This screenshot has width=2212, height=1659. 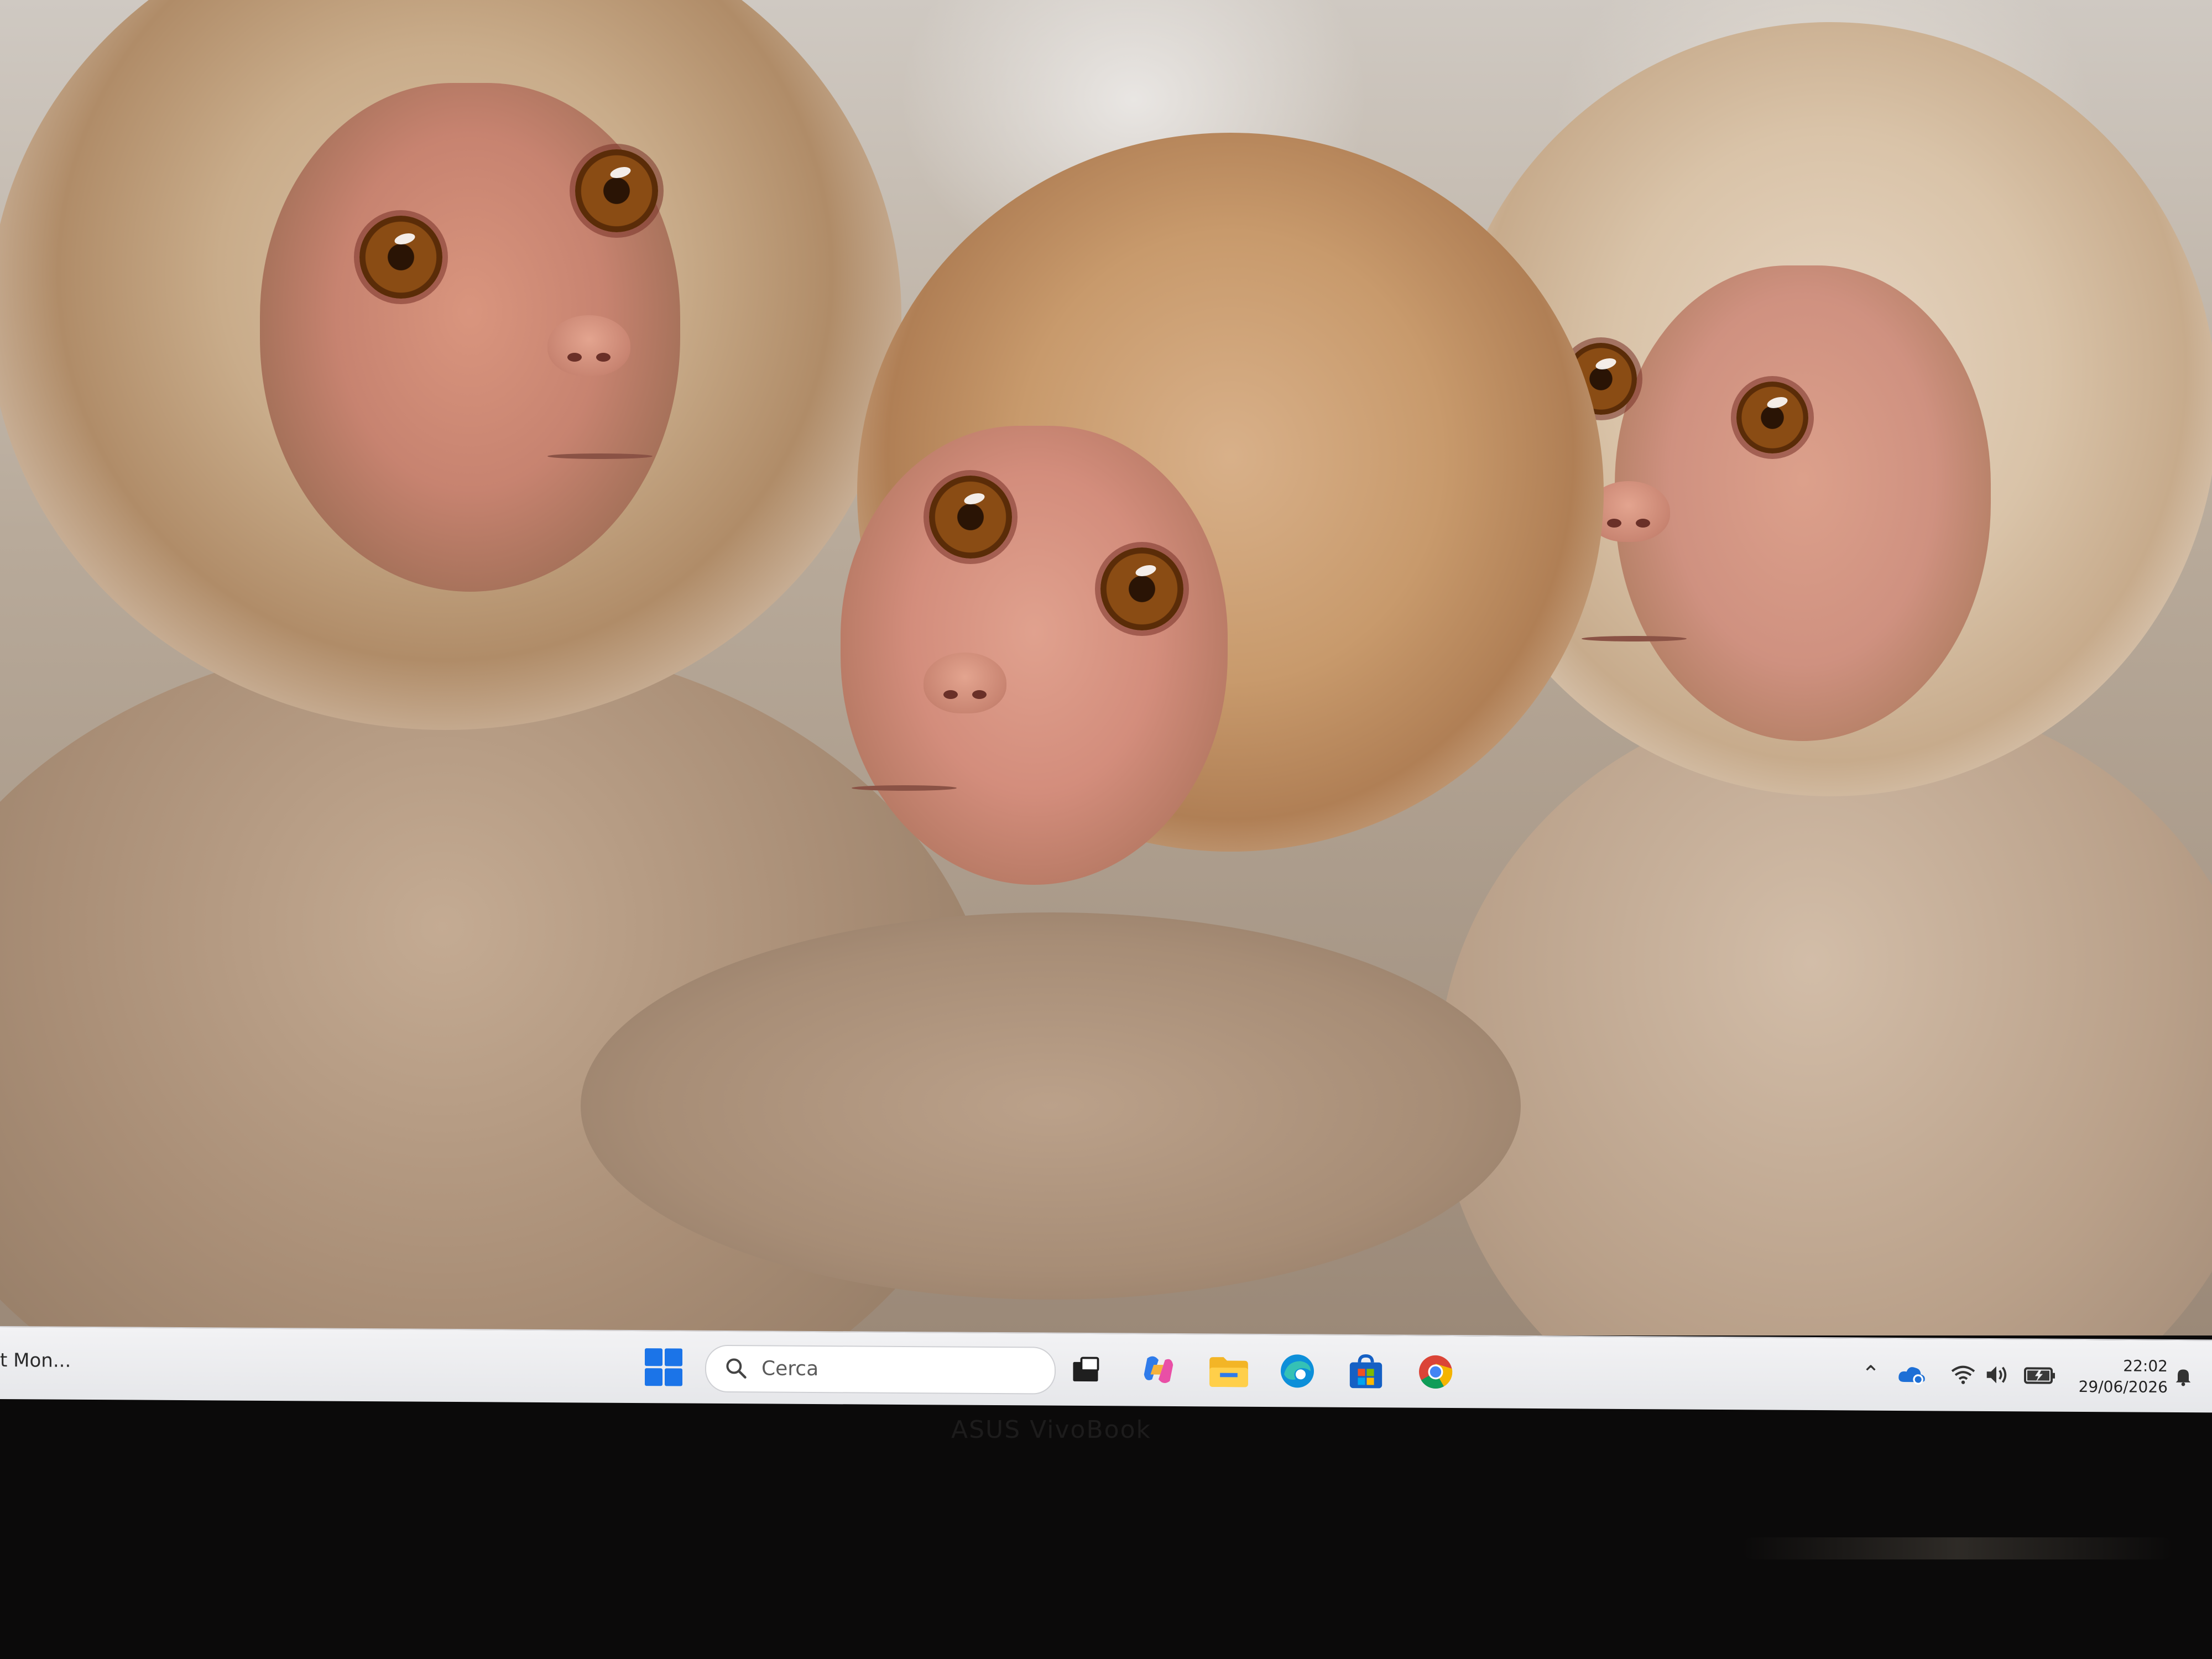 What do you see at coordinates (905, 788) in the screenshot?
I see `monkey-center-mouth` at bounding box center [905, 788].